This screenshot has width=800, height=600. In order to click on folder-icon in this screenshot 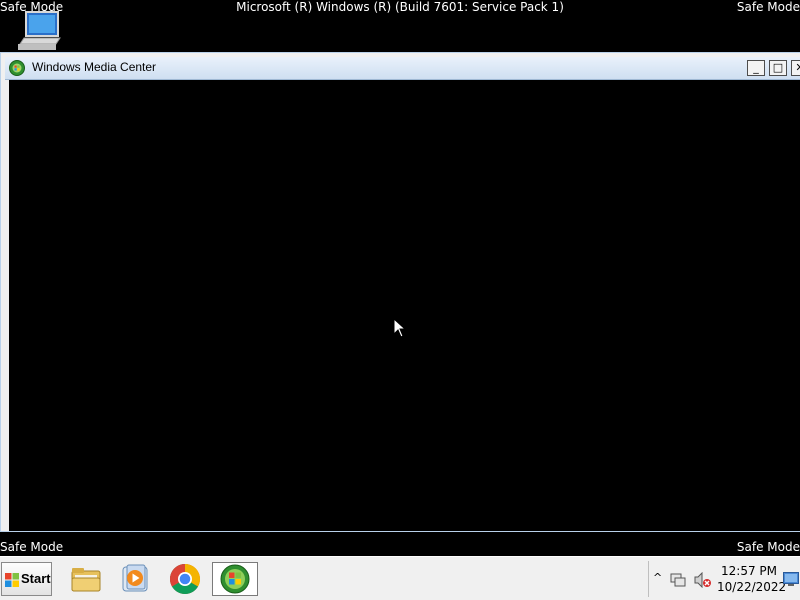, I will do `click(86, 580)`.